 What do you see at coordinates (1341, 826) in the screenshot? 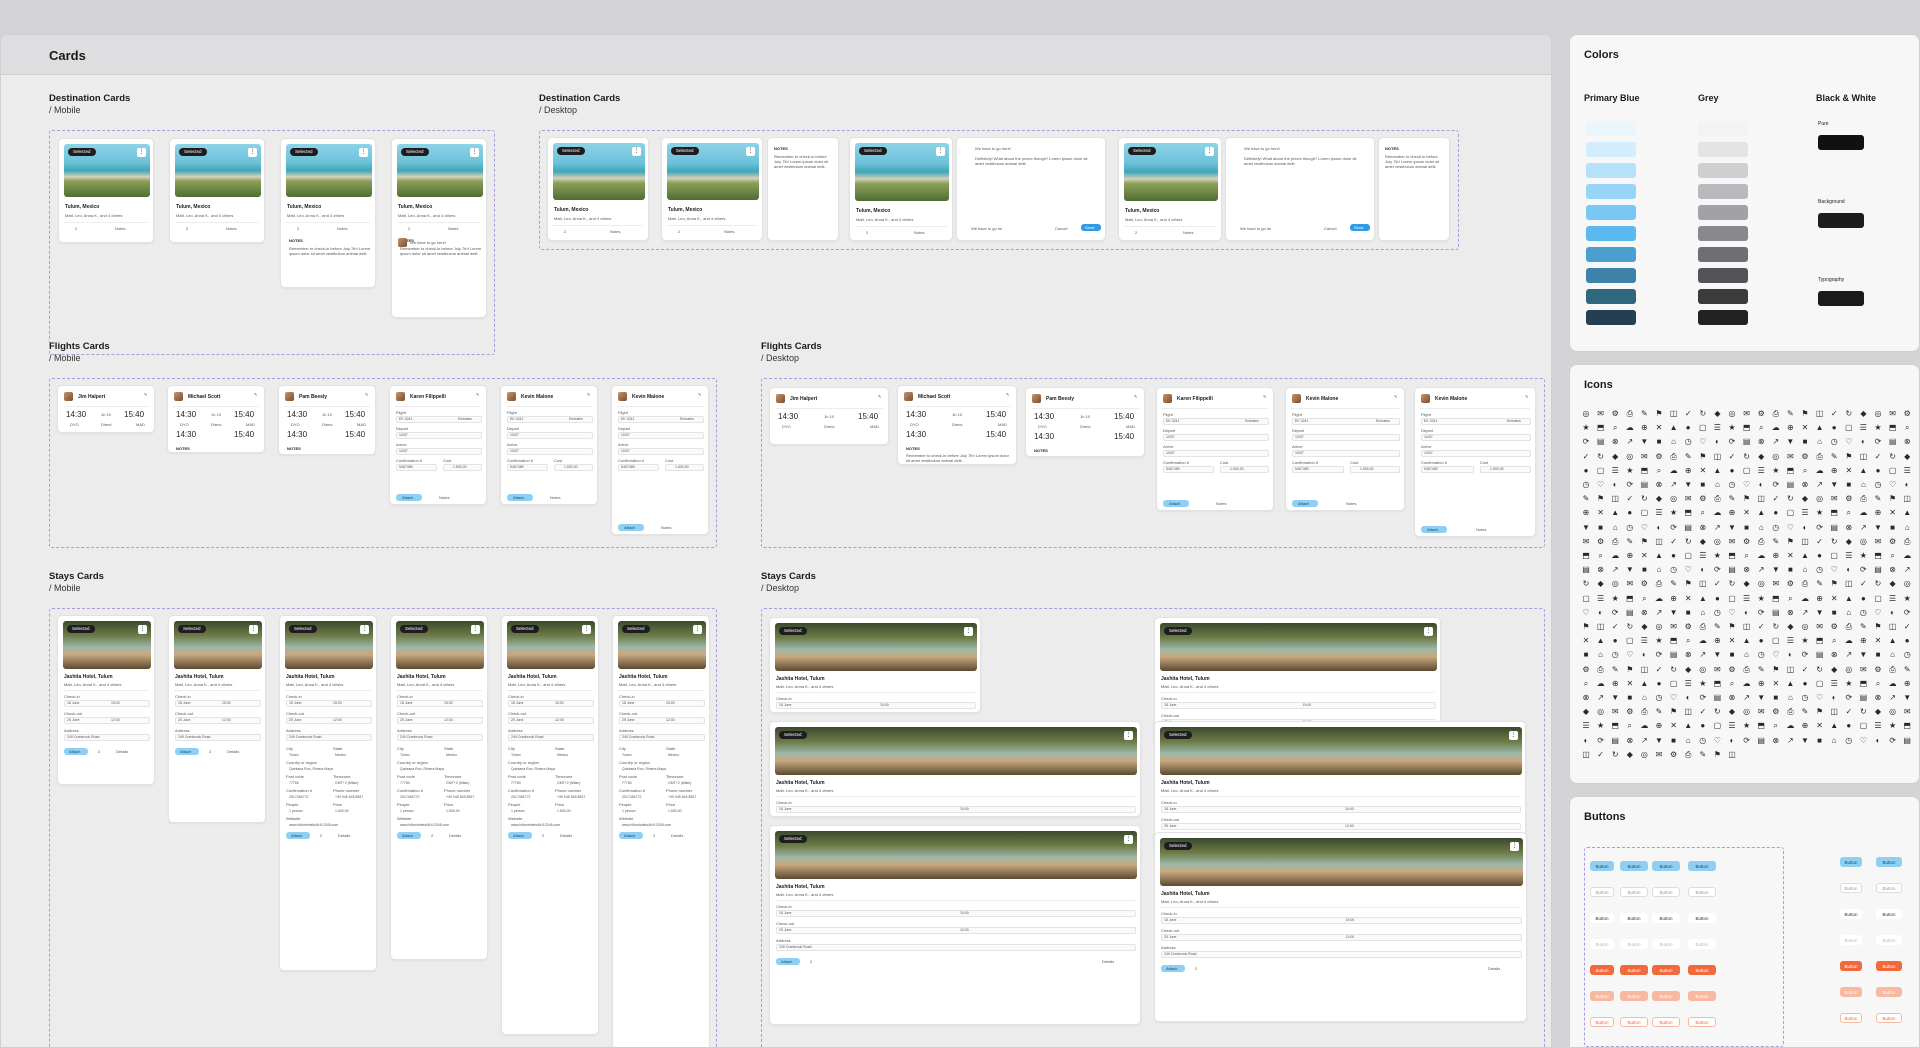
I see `checkout-date-field` at bounding box center [1341, 826].